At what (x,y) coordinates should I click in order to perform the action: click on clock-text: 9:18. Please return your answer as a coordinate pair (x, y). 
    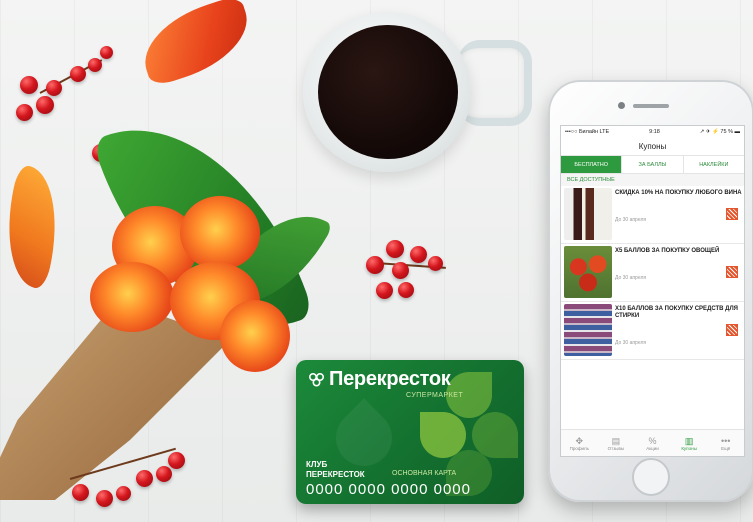
    Looking at the image, I should click on (654, 131).